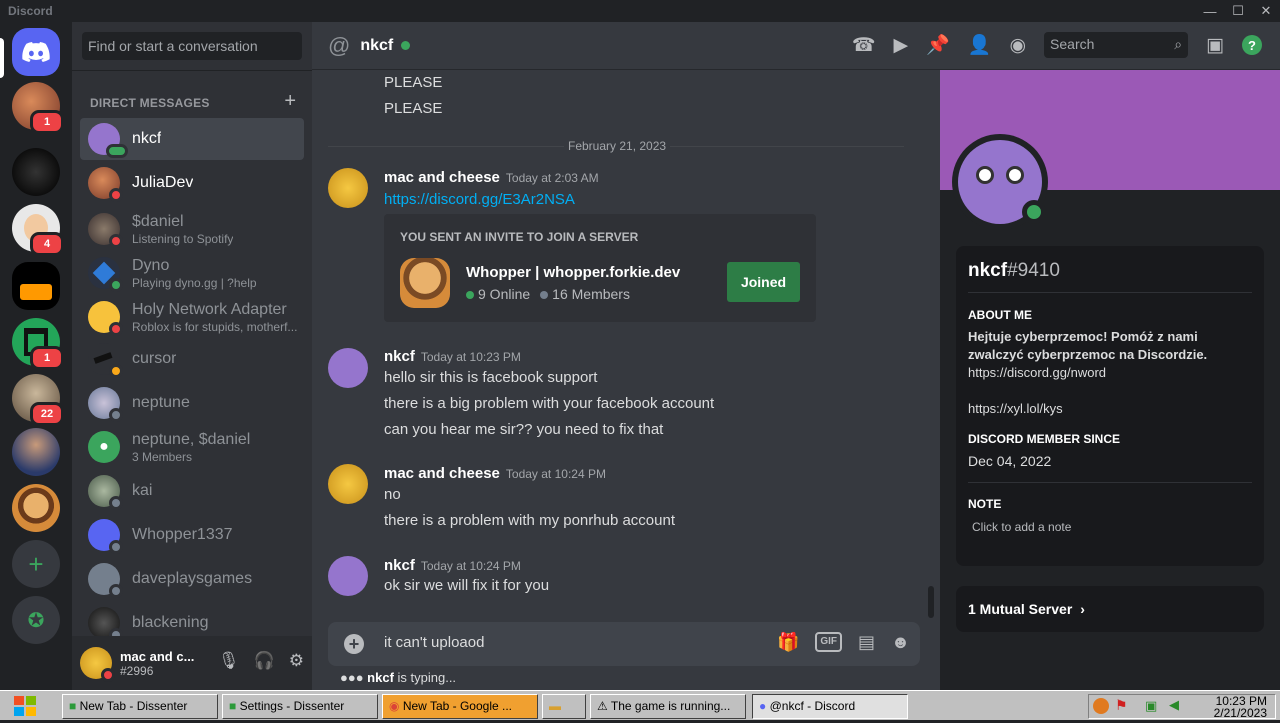 The image size is (1280, 723). I want to click on dm-item-nkcf: nkcf, so click(192, 139).